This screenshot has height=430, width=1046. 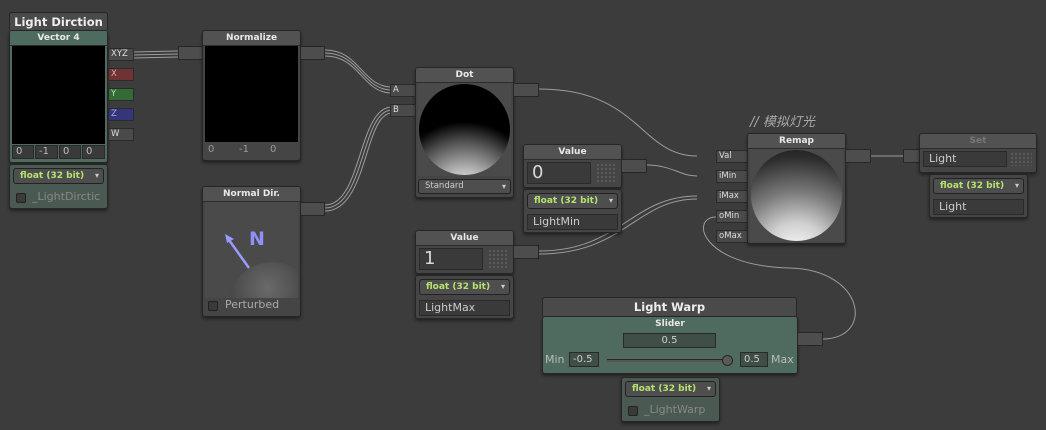 What do you see at coordinates (312, 53) in the screenshot?
I see `normalize-output-port` at bounding box center [312, 53].